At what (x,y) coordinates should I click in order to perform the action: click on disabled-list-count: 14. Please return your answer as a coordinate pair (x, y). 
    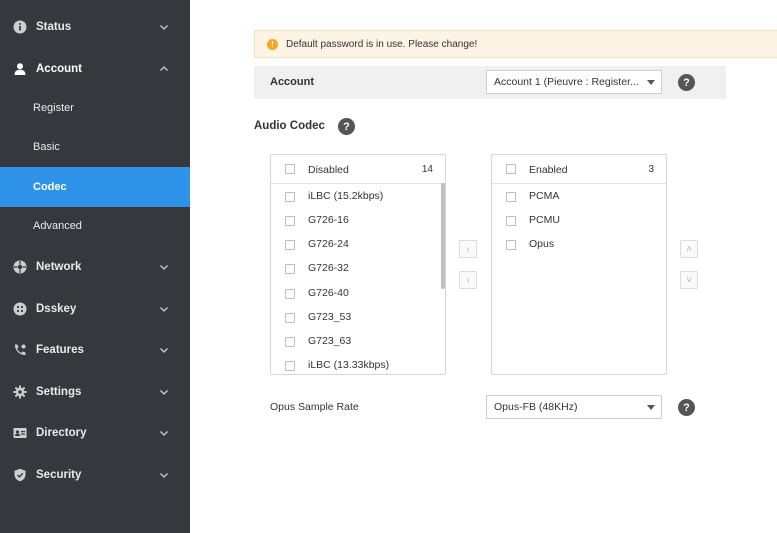
    Looking at the image, I should click on (427, 169).